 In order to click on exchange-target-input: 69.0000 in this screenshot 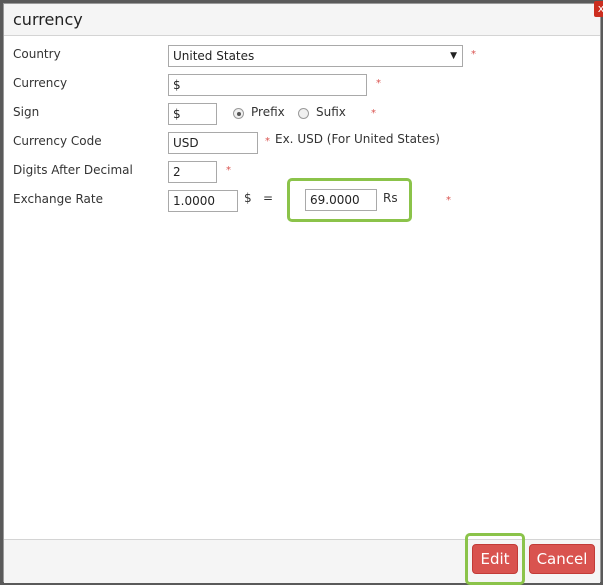, I will do `click(341, 200)`.